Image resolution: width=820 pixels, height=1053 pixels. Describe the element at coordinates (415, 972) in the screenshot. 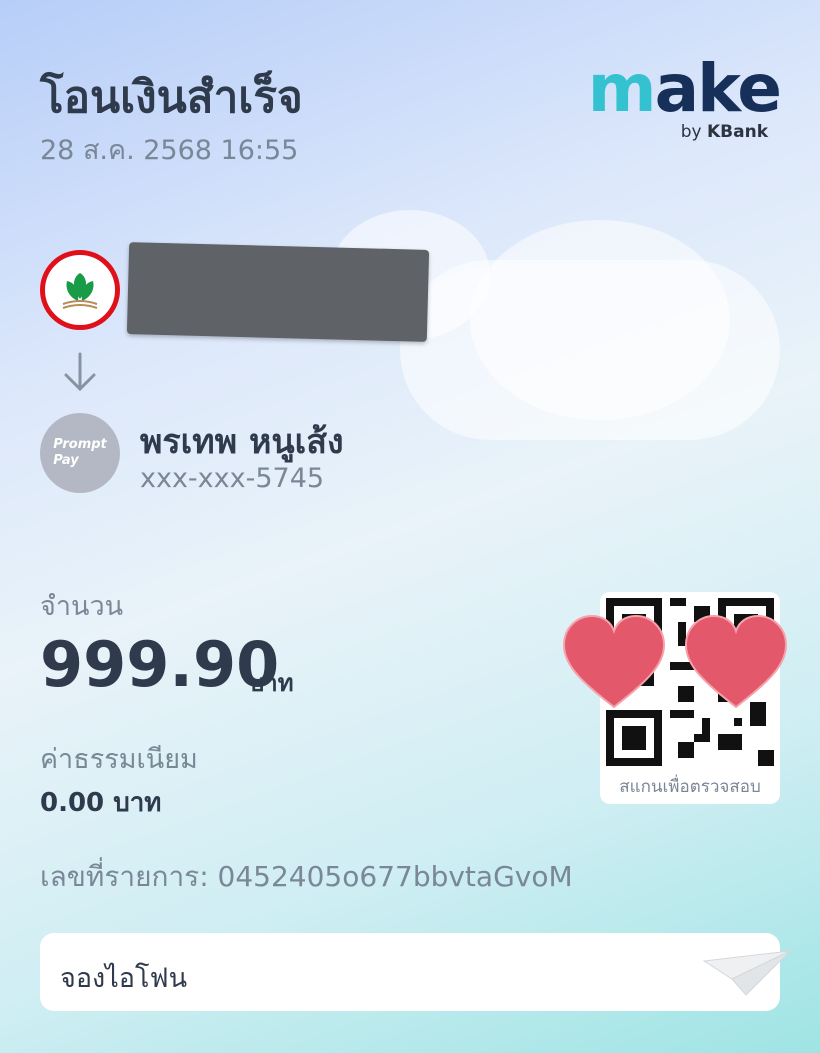

I see `memo-card: จองไอโฟน` at that location.